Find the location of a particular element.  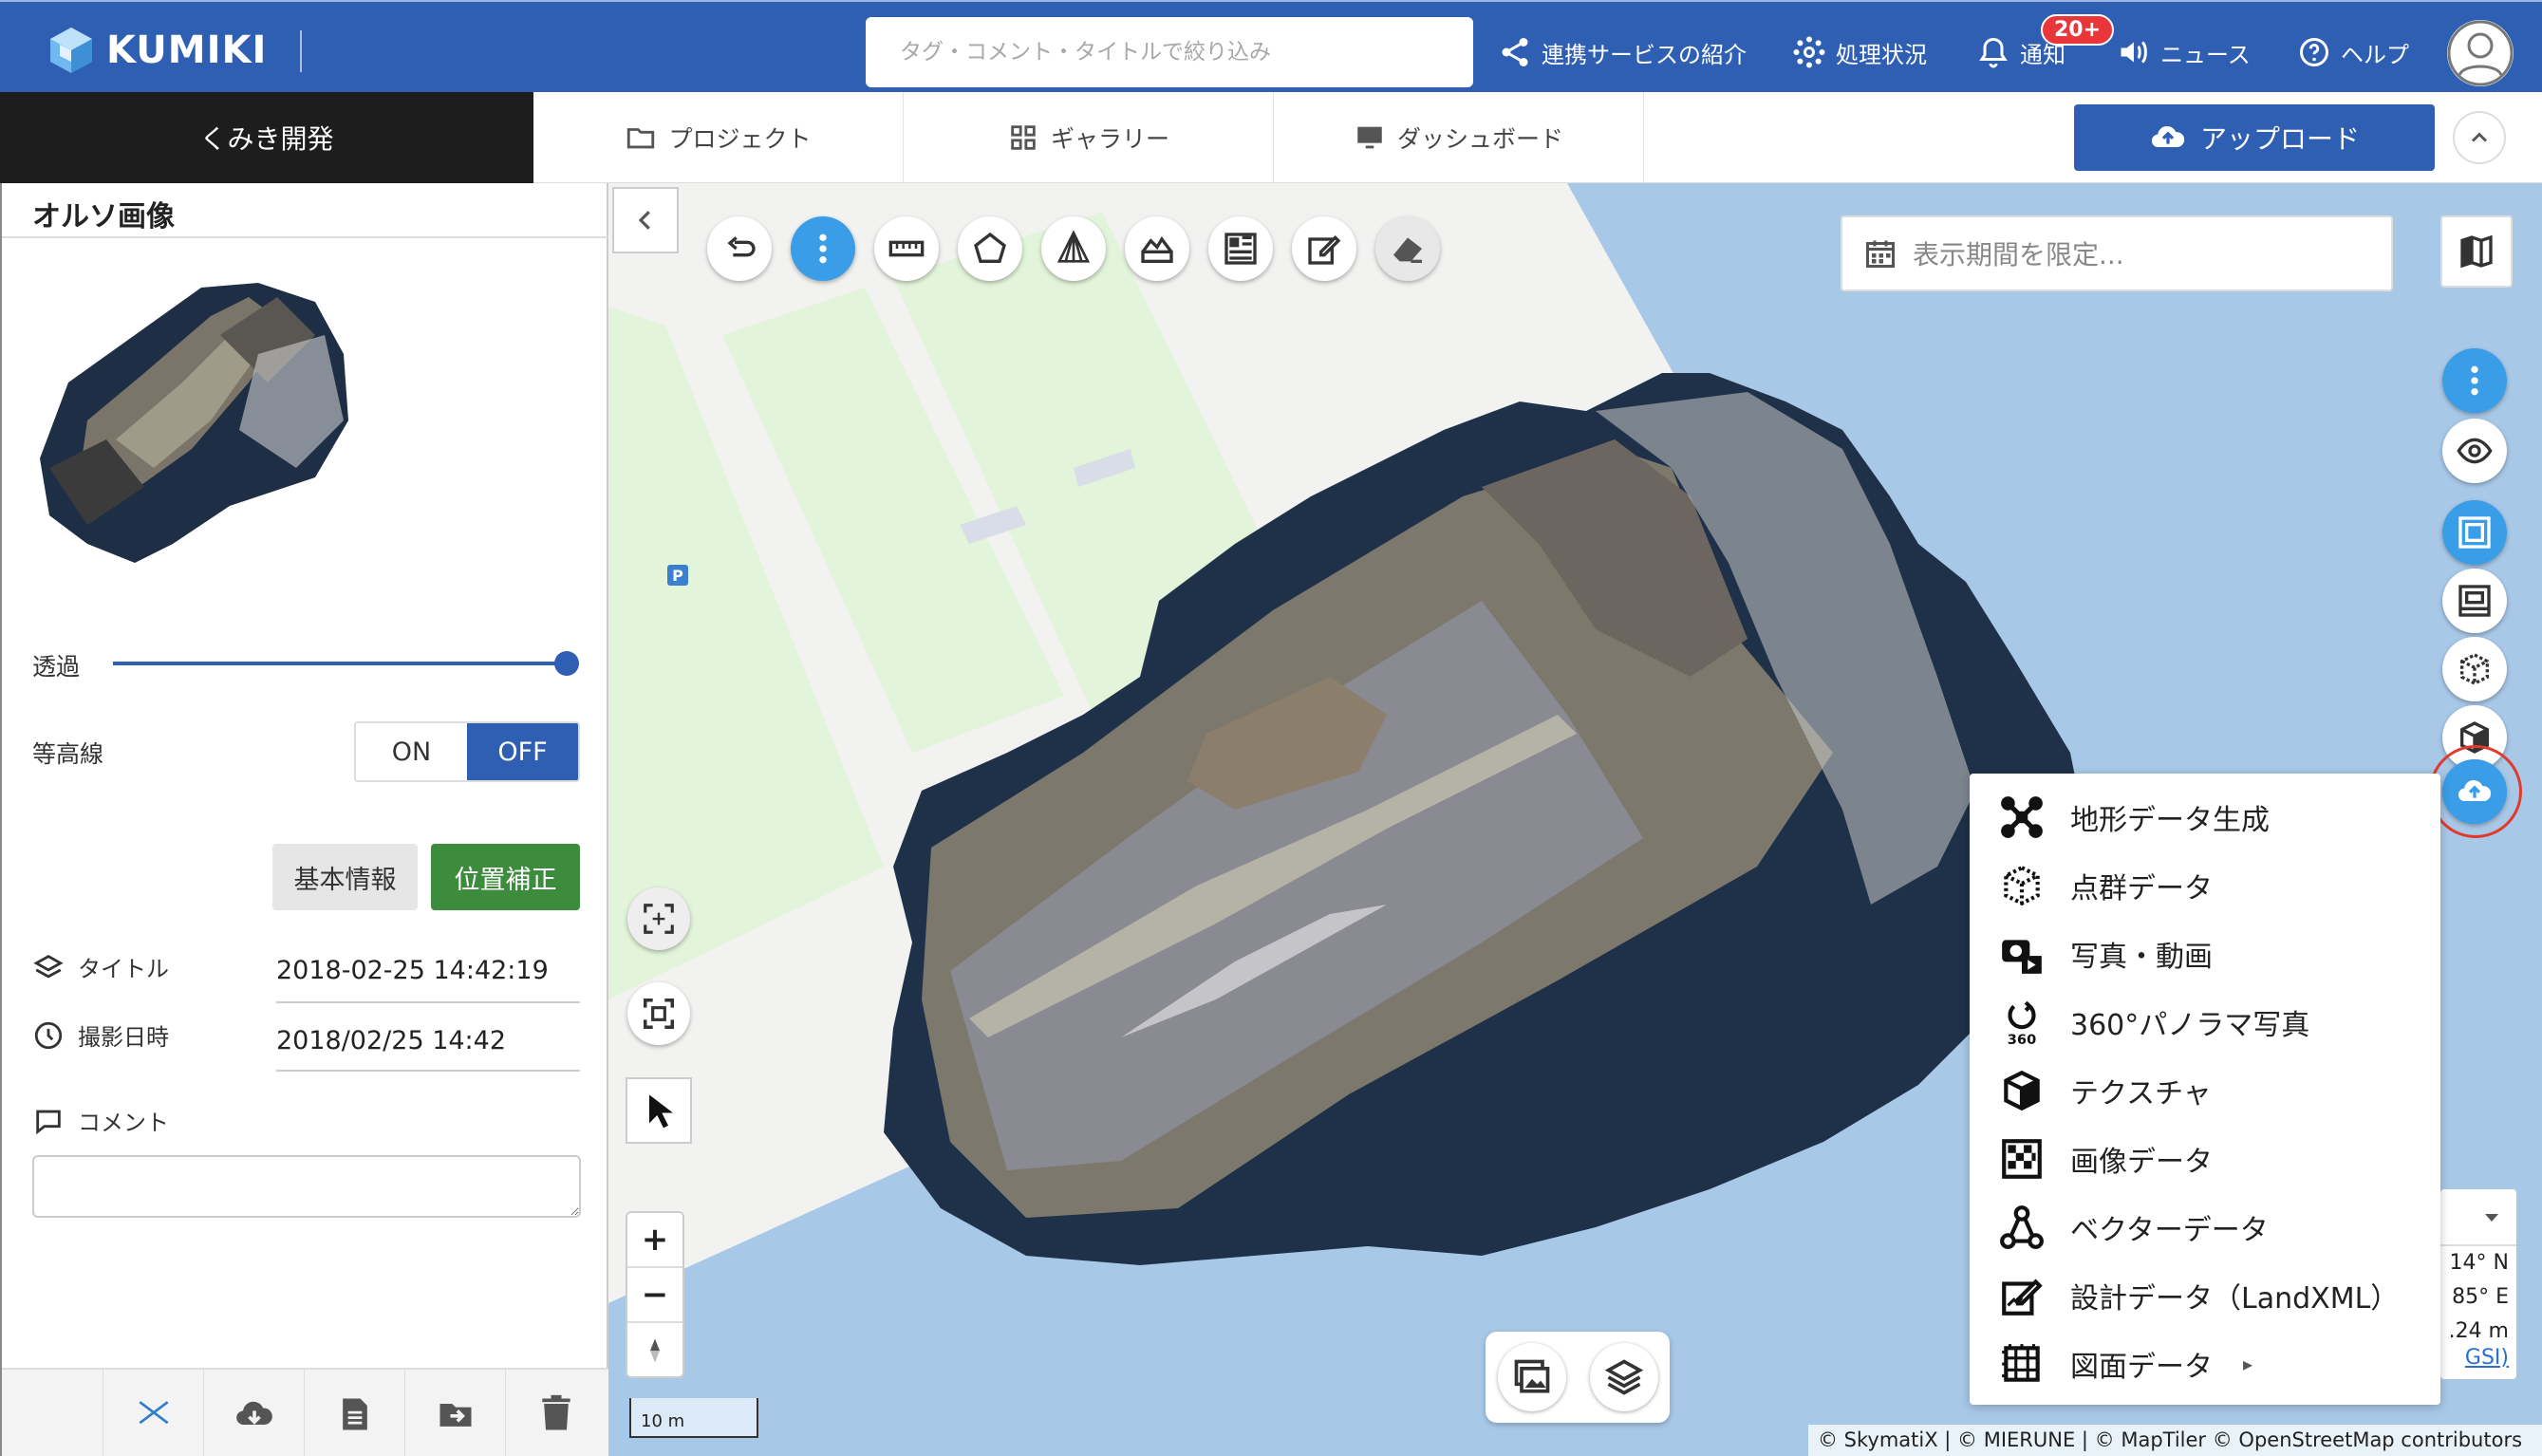

user-icon is located at coordinates (2480, 53).